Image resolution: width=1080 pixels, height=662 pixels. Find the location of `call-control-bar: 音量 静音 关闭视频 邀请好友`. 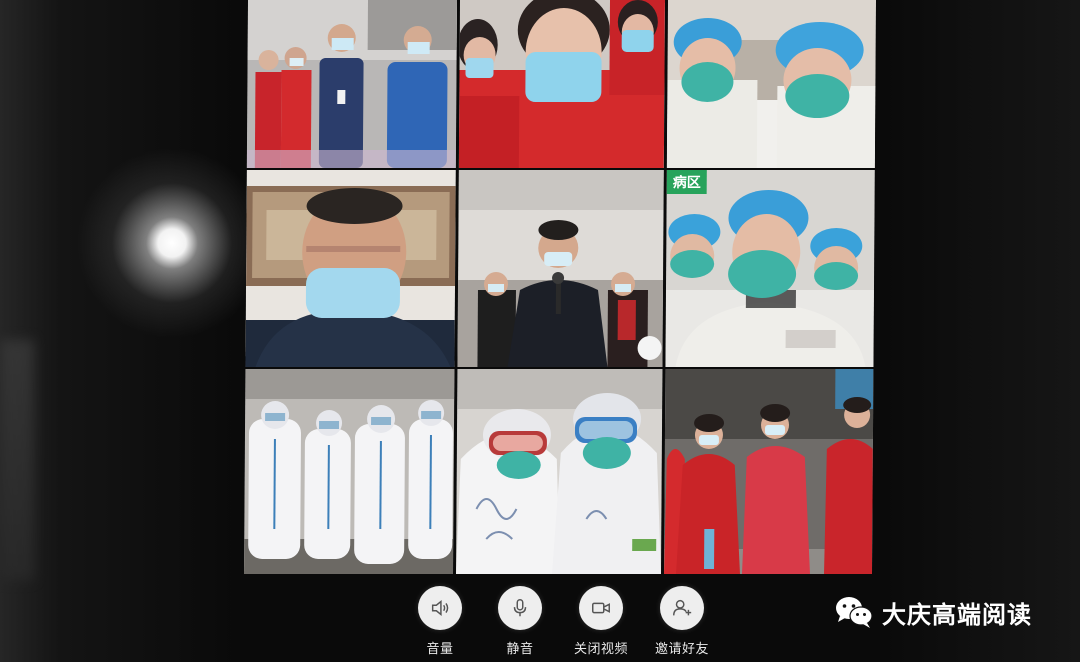

call-control-bar: 音量 静音 关闭视频 邀请好友 is located at coordinates (563, 622).